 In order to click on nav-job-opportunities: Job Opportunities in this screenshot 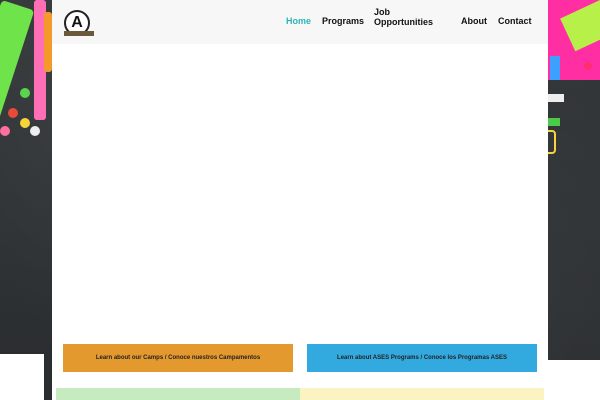, I will do `click(409, 17)`.